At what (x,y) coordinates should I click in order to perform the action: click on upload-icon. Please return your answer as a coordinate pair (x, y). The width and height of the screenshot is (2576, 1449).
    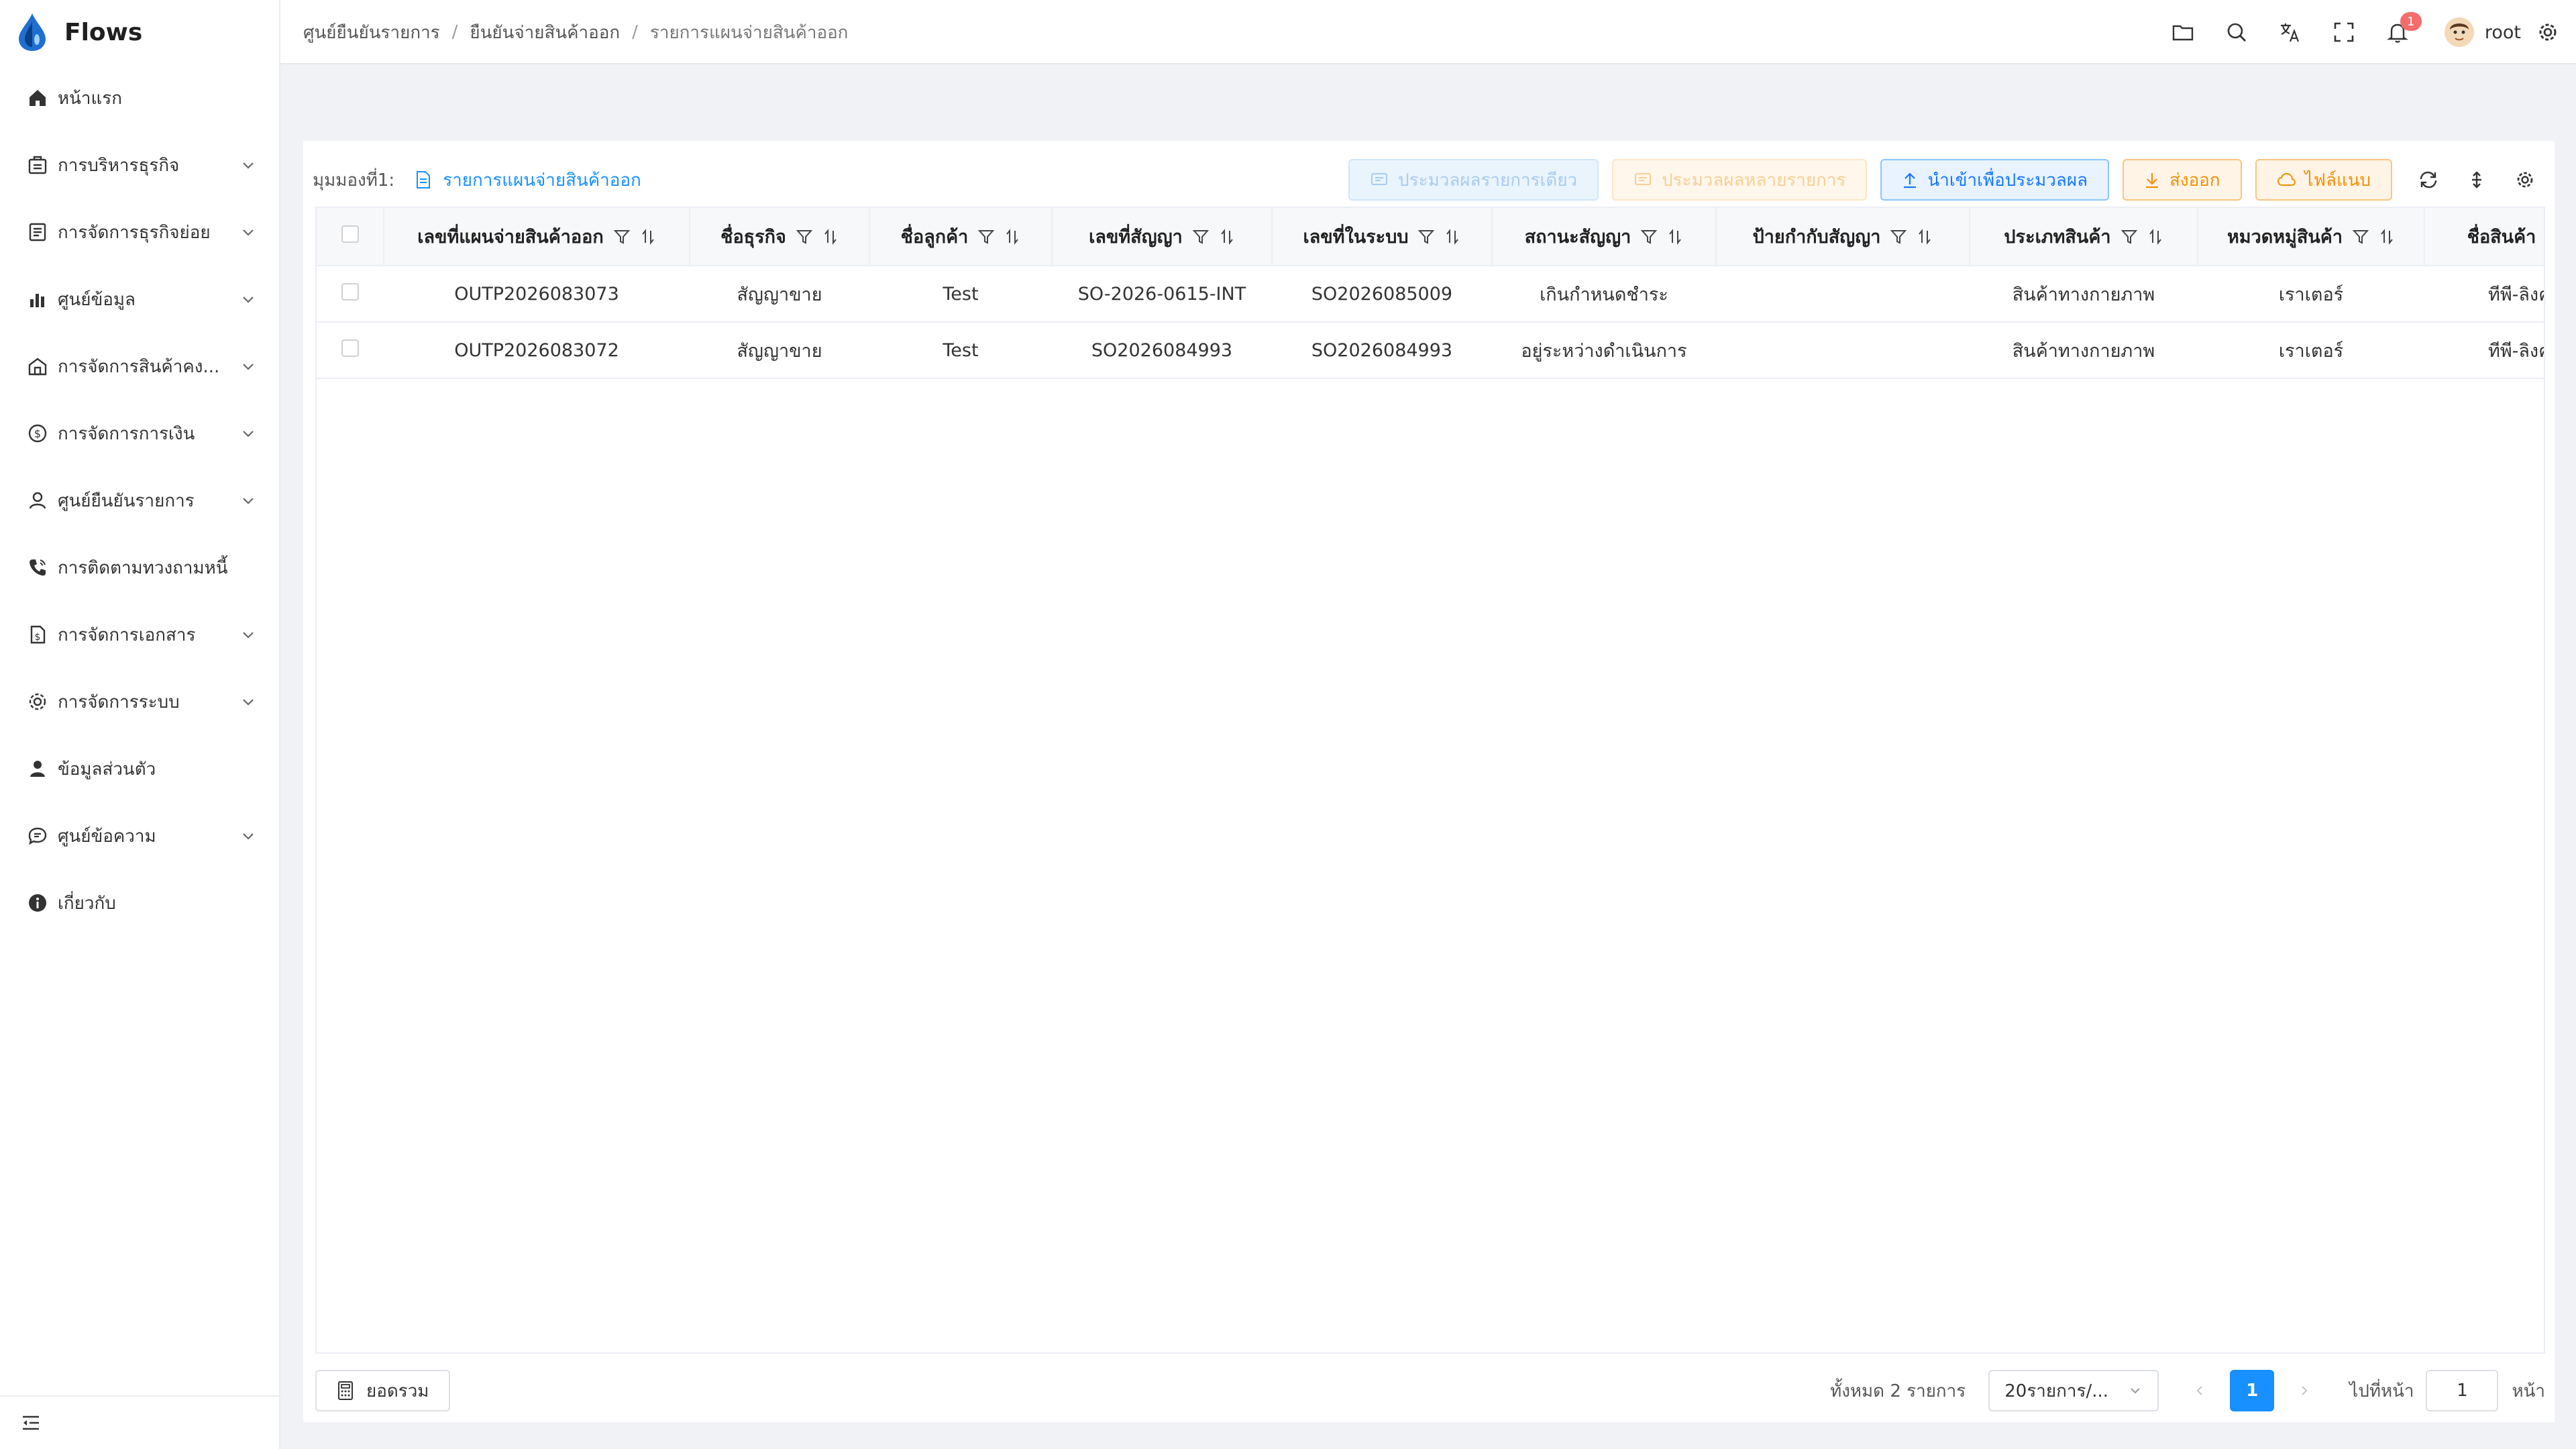
    Looking at the image, I should click on (1910, 180).